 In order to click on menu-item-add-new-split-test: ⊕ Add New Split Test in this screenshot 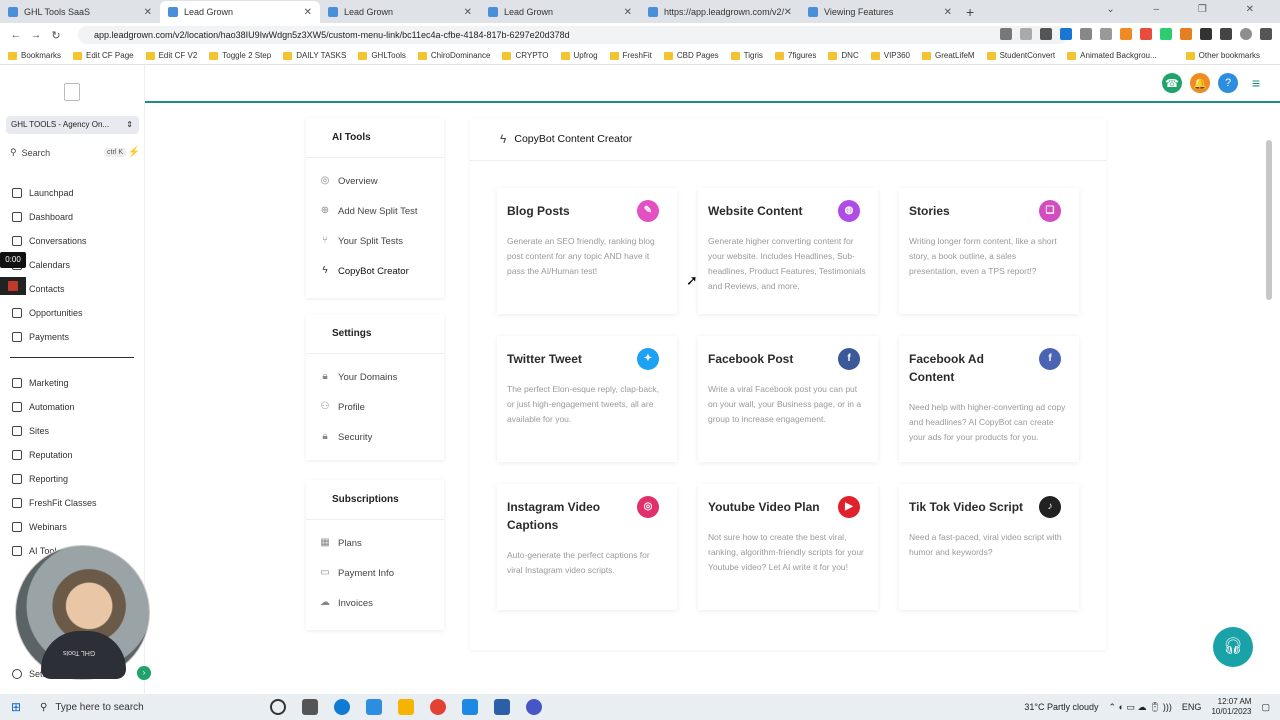, I will do `click(375, 211)`.